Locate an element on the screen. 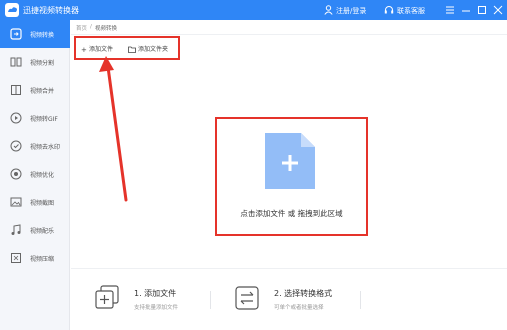  step-title: 1. 添加文件 is located at coordinates (155, 293).